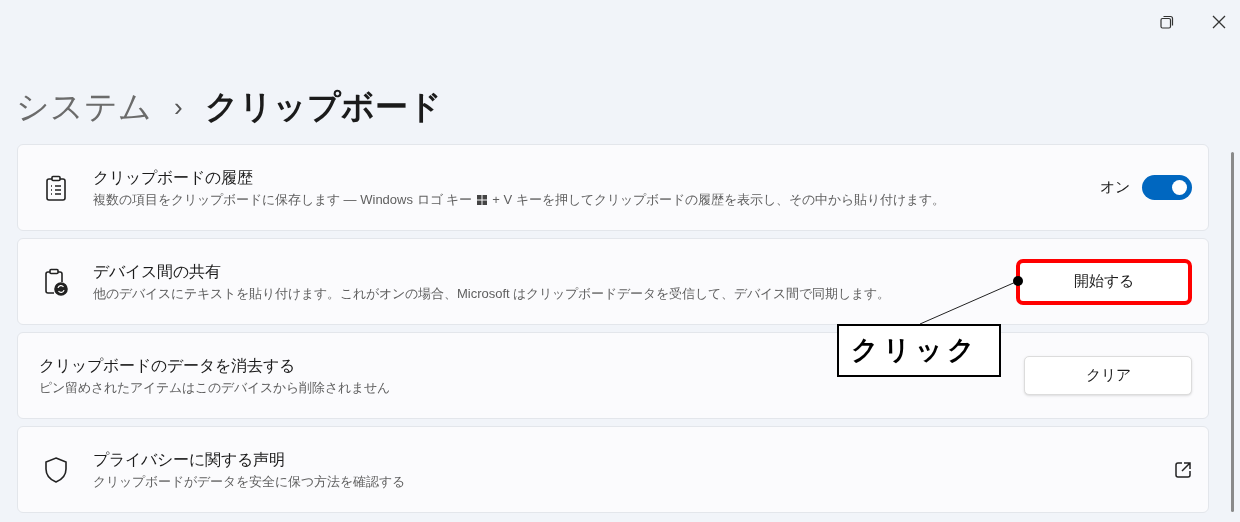  What do you see at coordinates (249, 481) in the screenshot?
I see `setting-description: クリップボードがデータを安全に保つ方法を確認する` at bounding box center [249, 481].